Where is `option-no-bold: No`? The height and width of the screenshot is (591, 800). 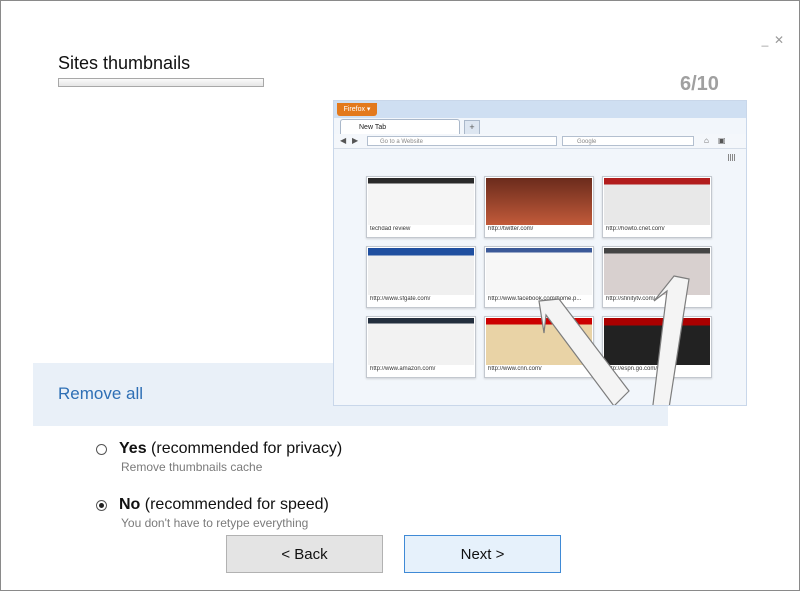 option-no-bold: No is located at coordinates (130, 504).